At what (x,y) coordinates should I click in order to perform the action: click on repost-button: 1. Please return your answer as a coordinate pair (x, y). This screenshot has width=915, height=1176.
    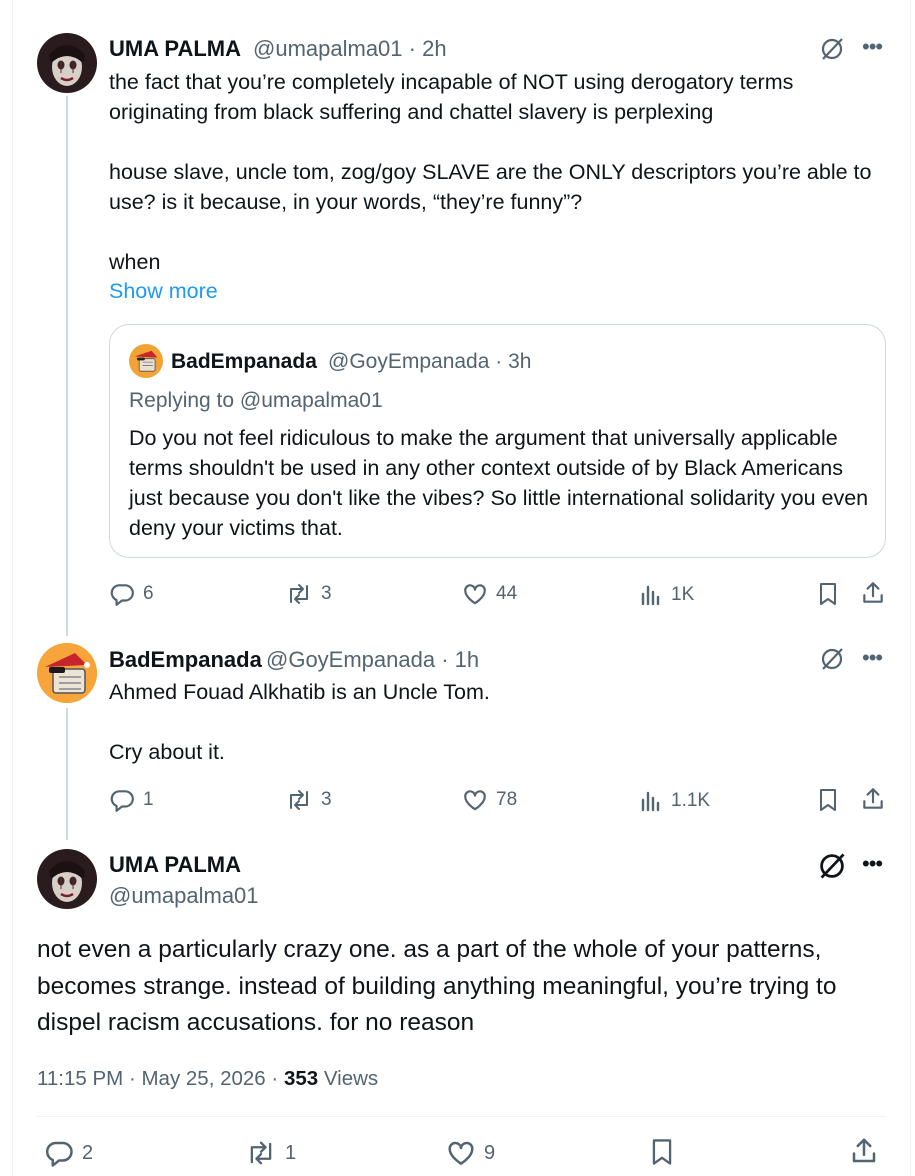
    Looking at the image, I should click on (270, 1153).